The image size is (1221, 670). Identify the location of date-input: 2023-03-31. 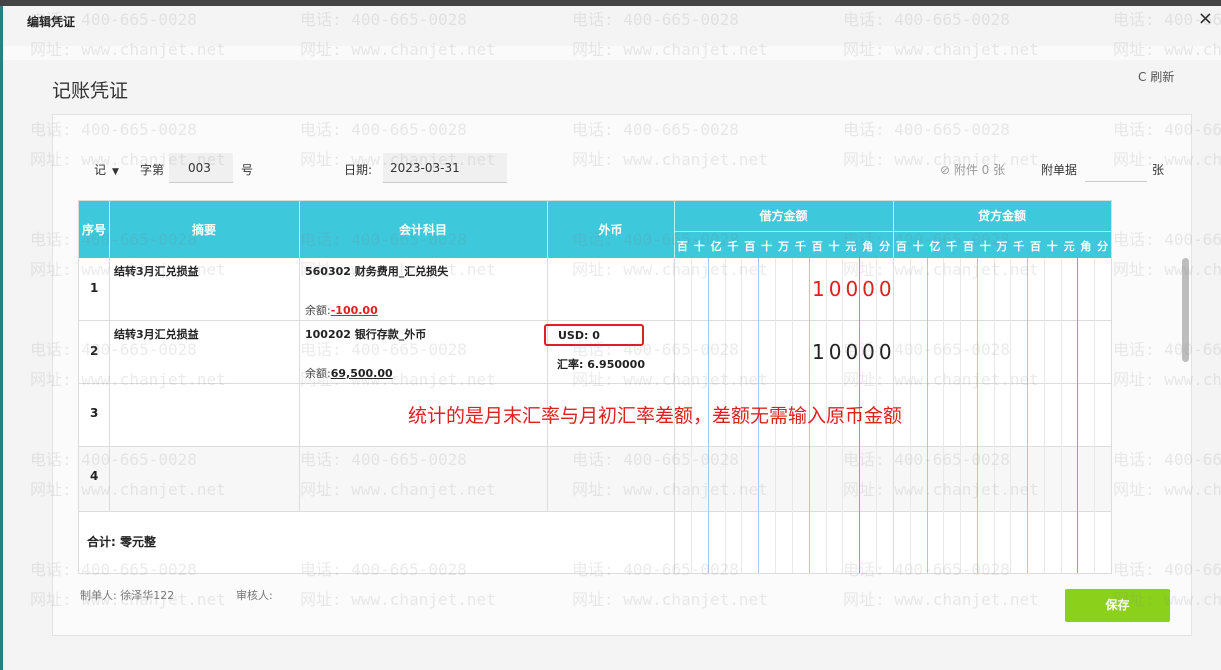
(445, 168).